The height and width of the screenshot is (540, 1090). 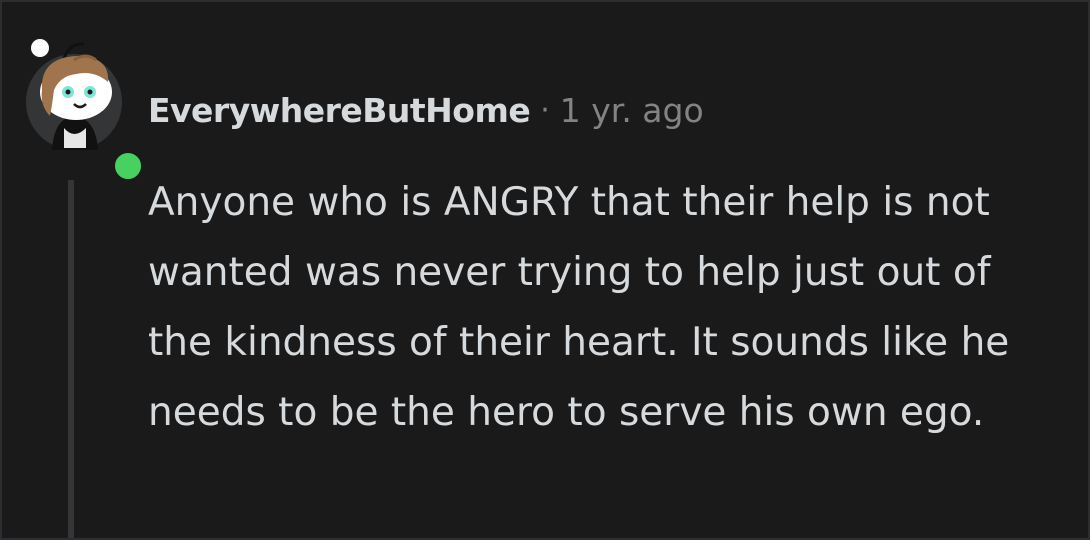 I want to click on comment-header: EverywhereButHome · 1 yr. ago, so click(x=426, y=110).